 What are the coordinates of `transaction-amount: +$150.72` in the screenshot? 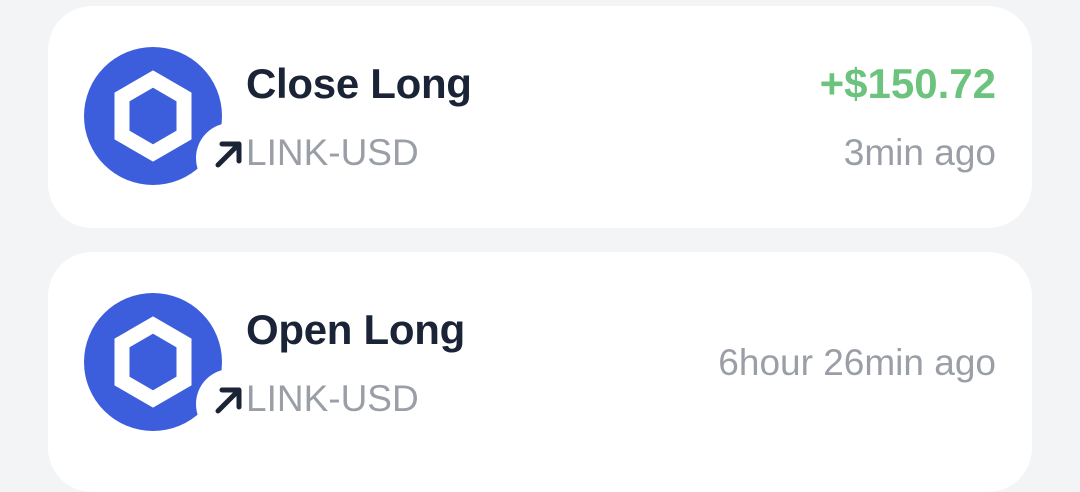 It's located at (907, 83).